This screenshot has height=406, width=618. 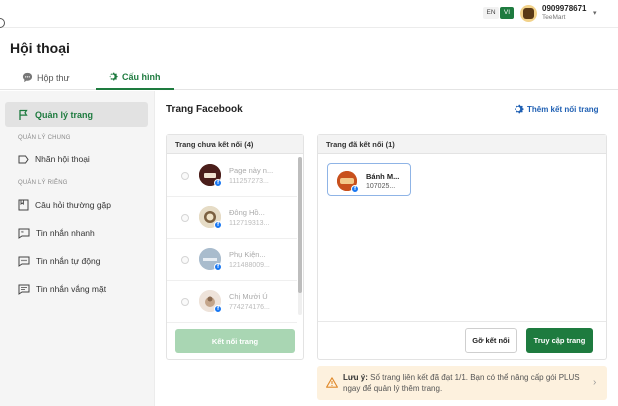 I want to click on sidebar-section-private: QUẢN LÝ RIÊNG, so click(x=43, y=183).